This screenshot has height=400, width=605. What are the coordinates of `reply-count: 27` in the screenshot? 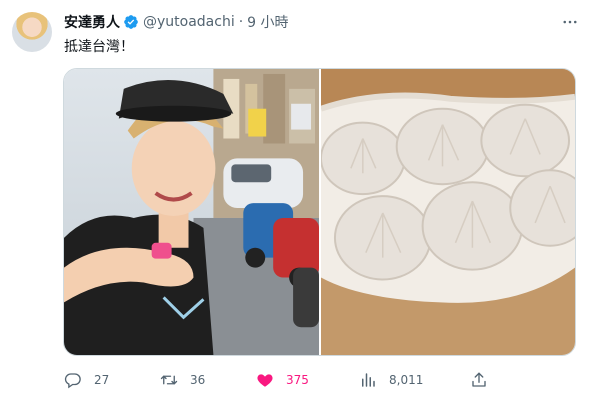 It's located at (102, 380).